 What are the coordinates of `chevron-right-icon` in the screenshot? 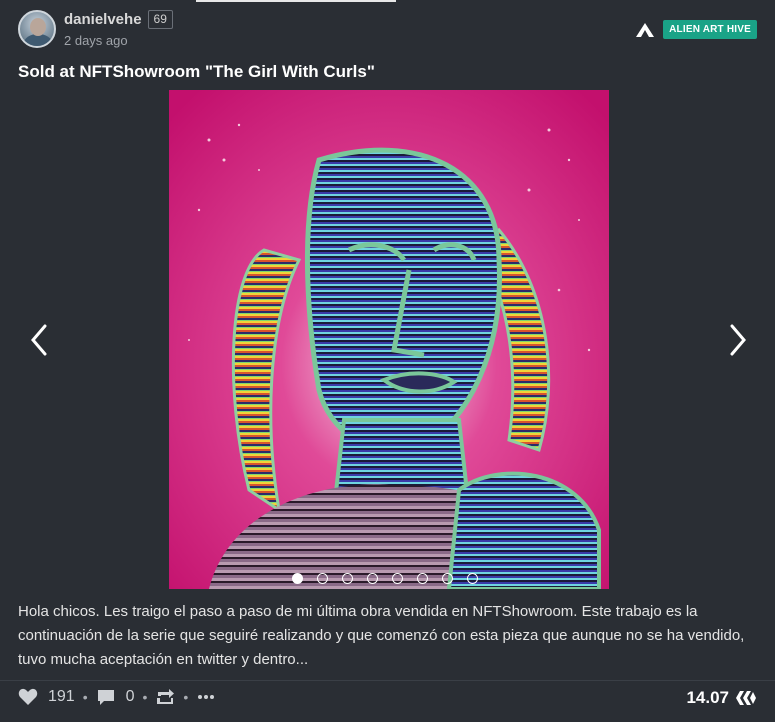 It's located at (738, 340).